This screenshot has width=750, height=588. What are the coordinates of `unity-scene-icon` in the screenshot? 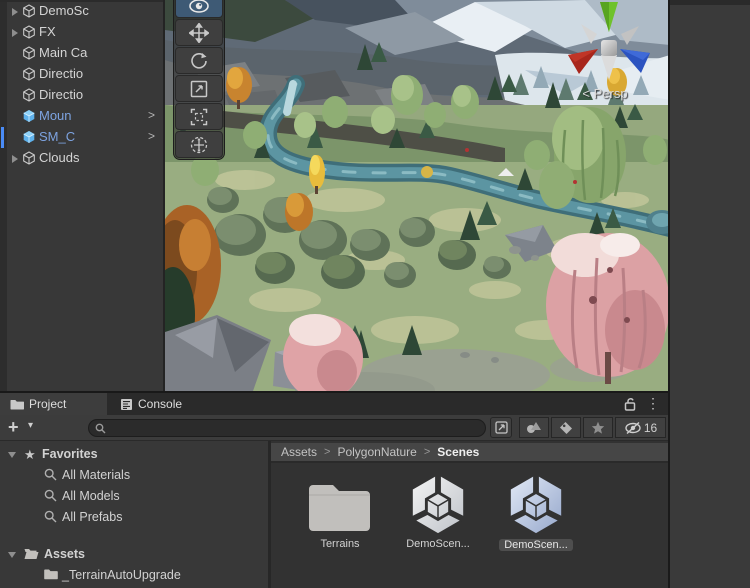 It's located at (536, 503).